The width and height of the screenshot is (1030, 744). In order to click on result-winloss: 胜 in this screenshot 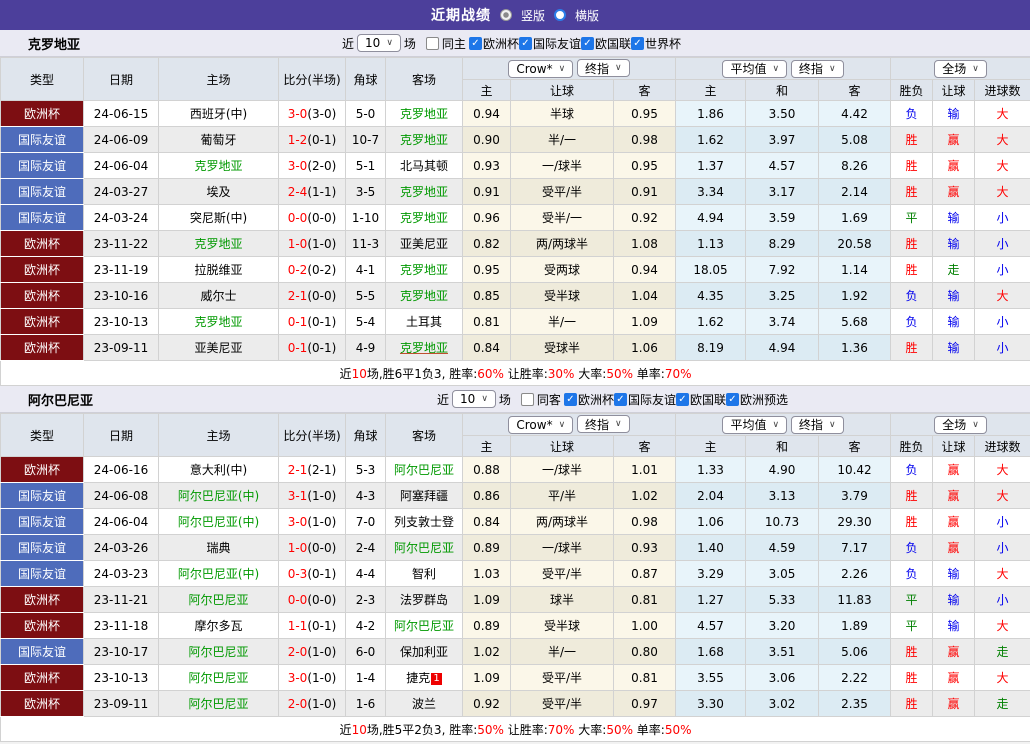, I will do `click(912, 347)`.